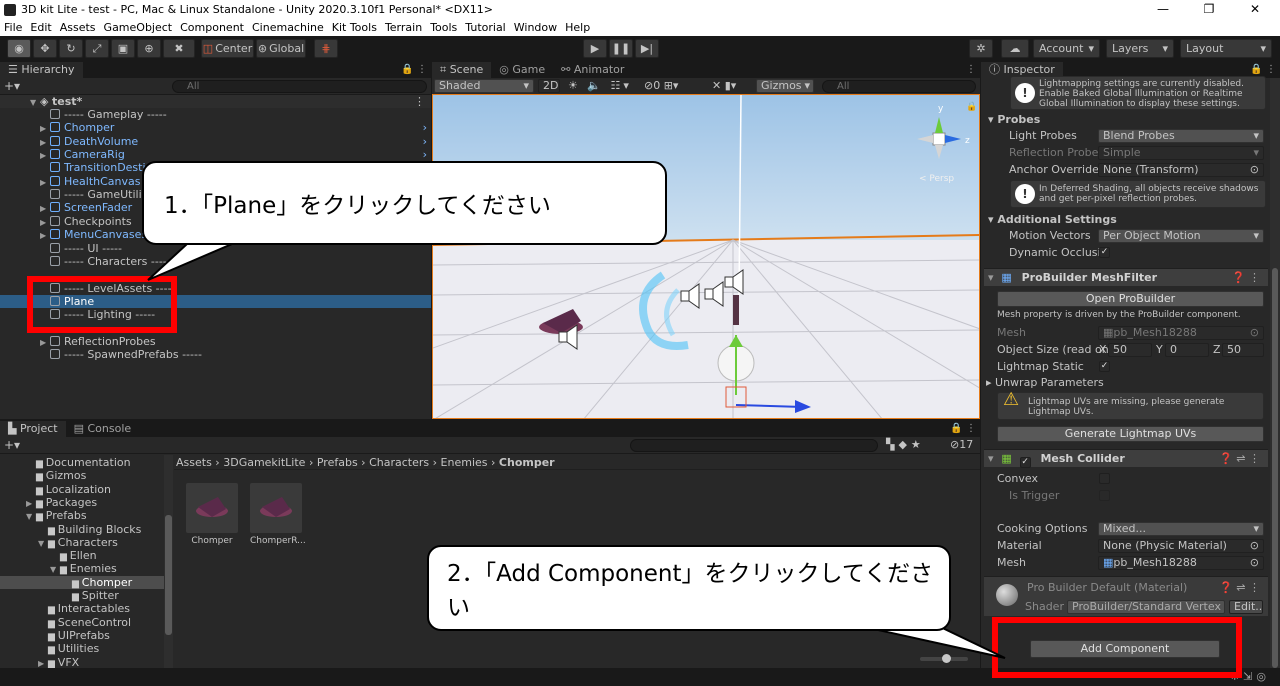 This screenshot has width=1280, height=686. What do you see at coordinates (1187, 350) in the screenshot?
I see `size-y-field: 0` at bounding box center [1187, 350].